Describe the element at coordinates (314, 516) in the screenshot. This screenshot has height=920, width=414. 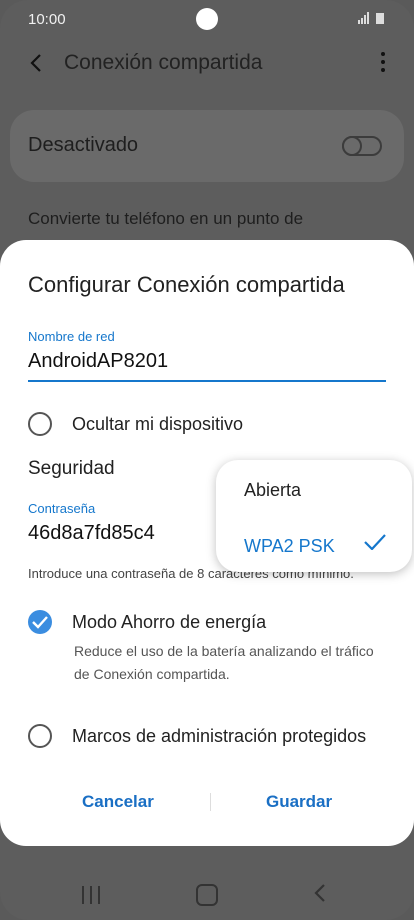
I see `security-dropdown-menu: Abierta WPA2 PSK` at that location.